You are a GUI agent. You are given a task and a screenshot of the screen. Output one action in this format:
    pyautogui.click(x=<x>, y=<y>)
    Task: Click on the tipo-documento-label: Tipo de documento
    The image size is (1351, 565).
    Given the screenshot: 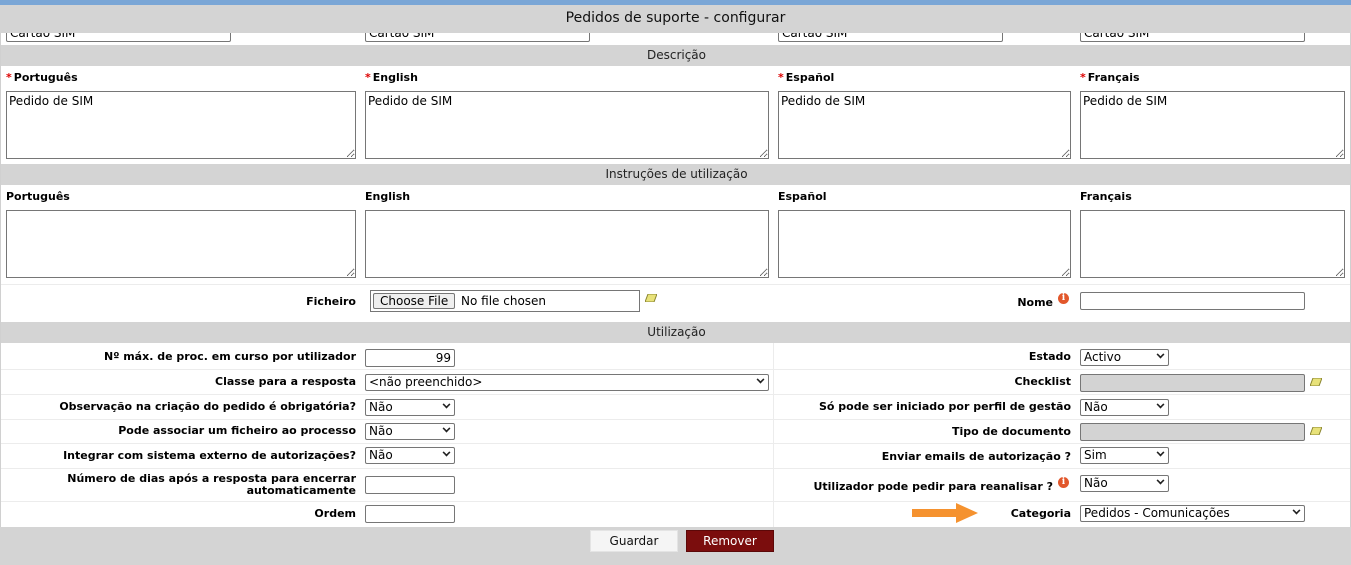 What is the action you would take?
    pyautogui.click(x=1011, y=431)
    